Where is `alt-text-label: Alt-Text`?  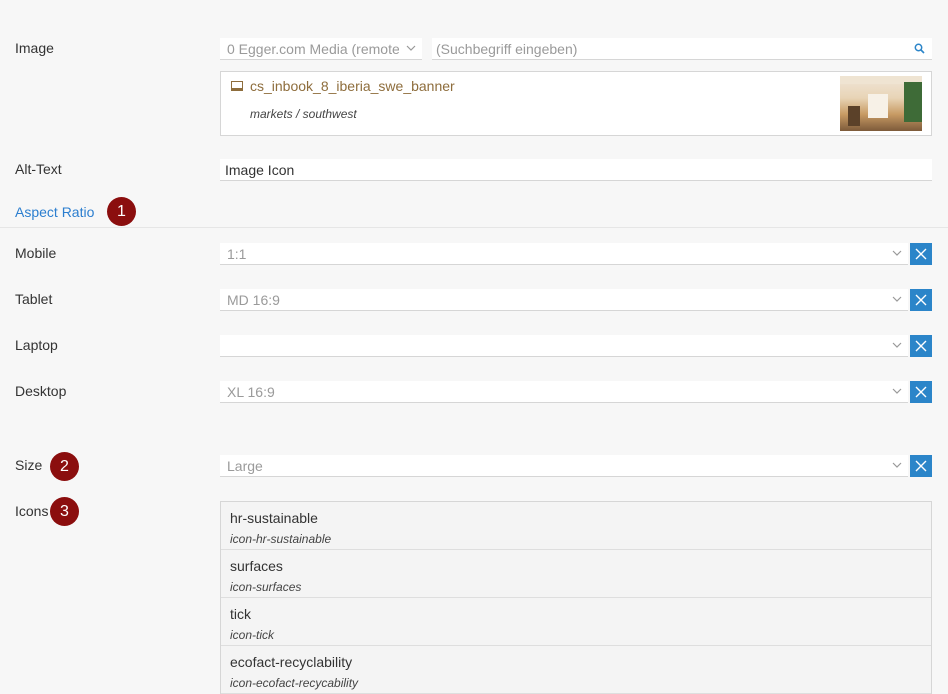
alt-text-label: Alt-Text is located at coordinates (38, 169).